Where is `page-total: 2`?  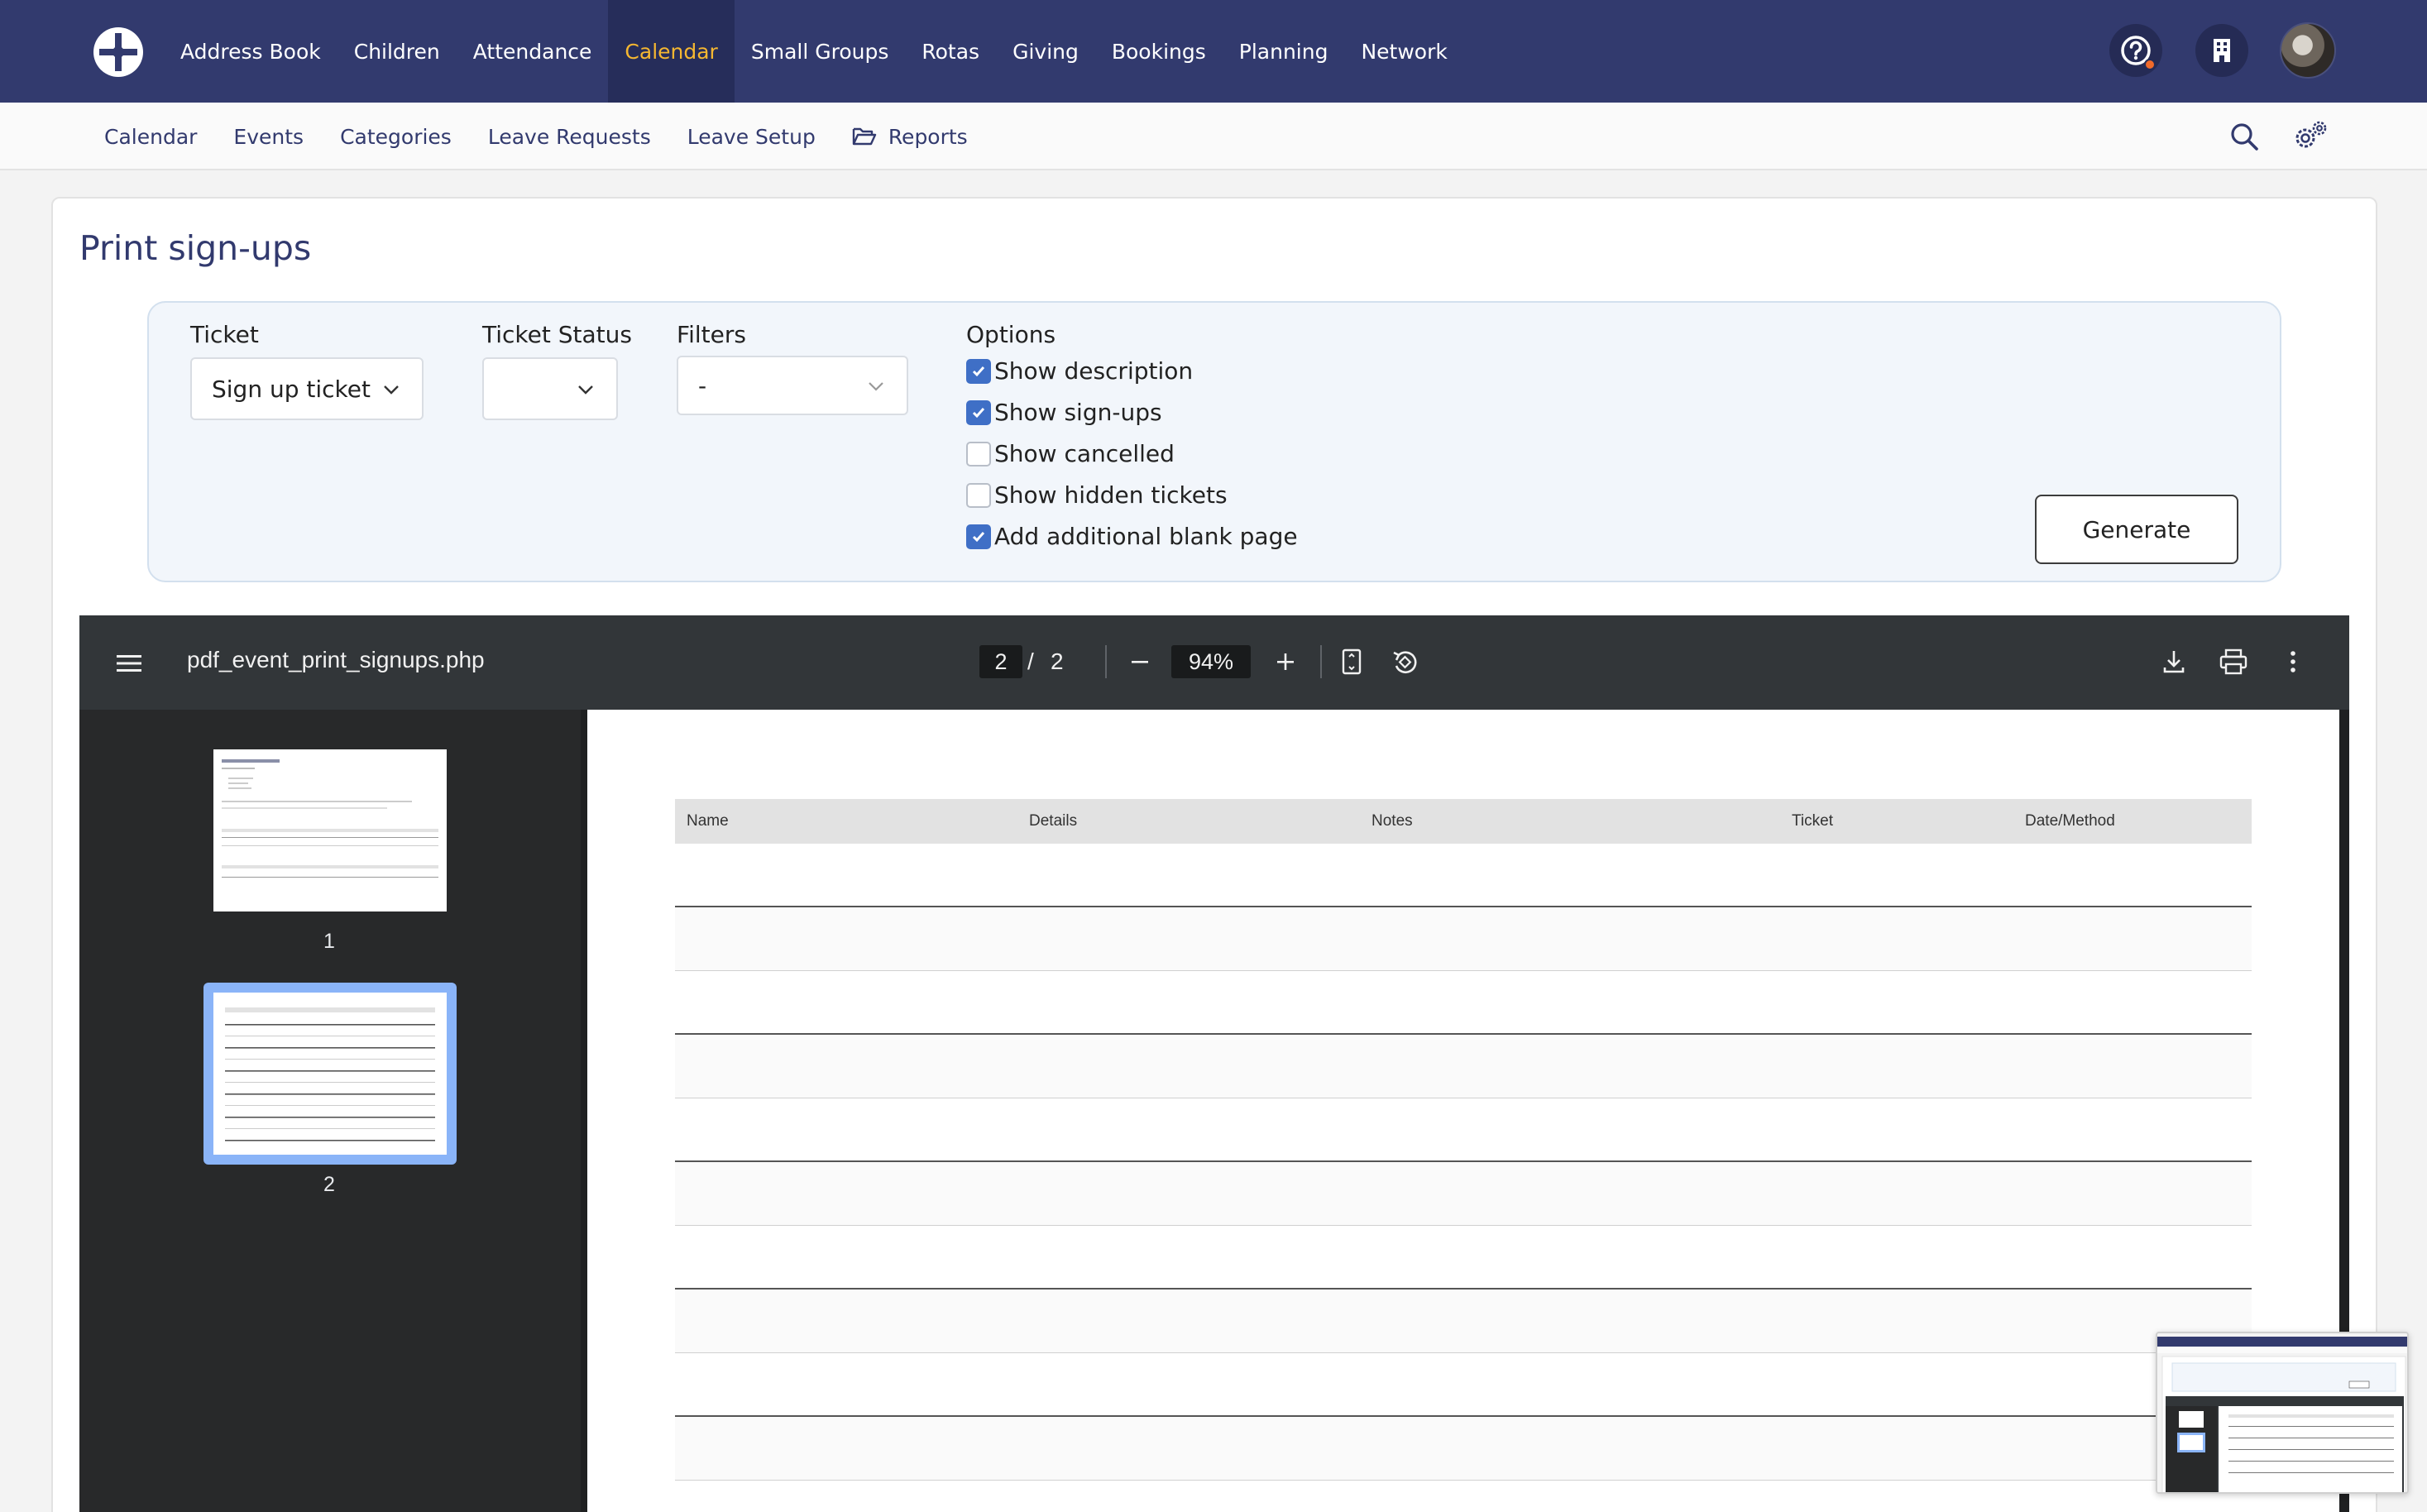 page-total: 2 is located at coordinates (1057, 661).